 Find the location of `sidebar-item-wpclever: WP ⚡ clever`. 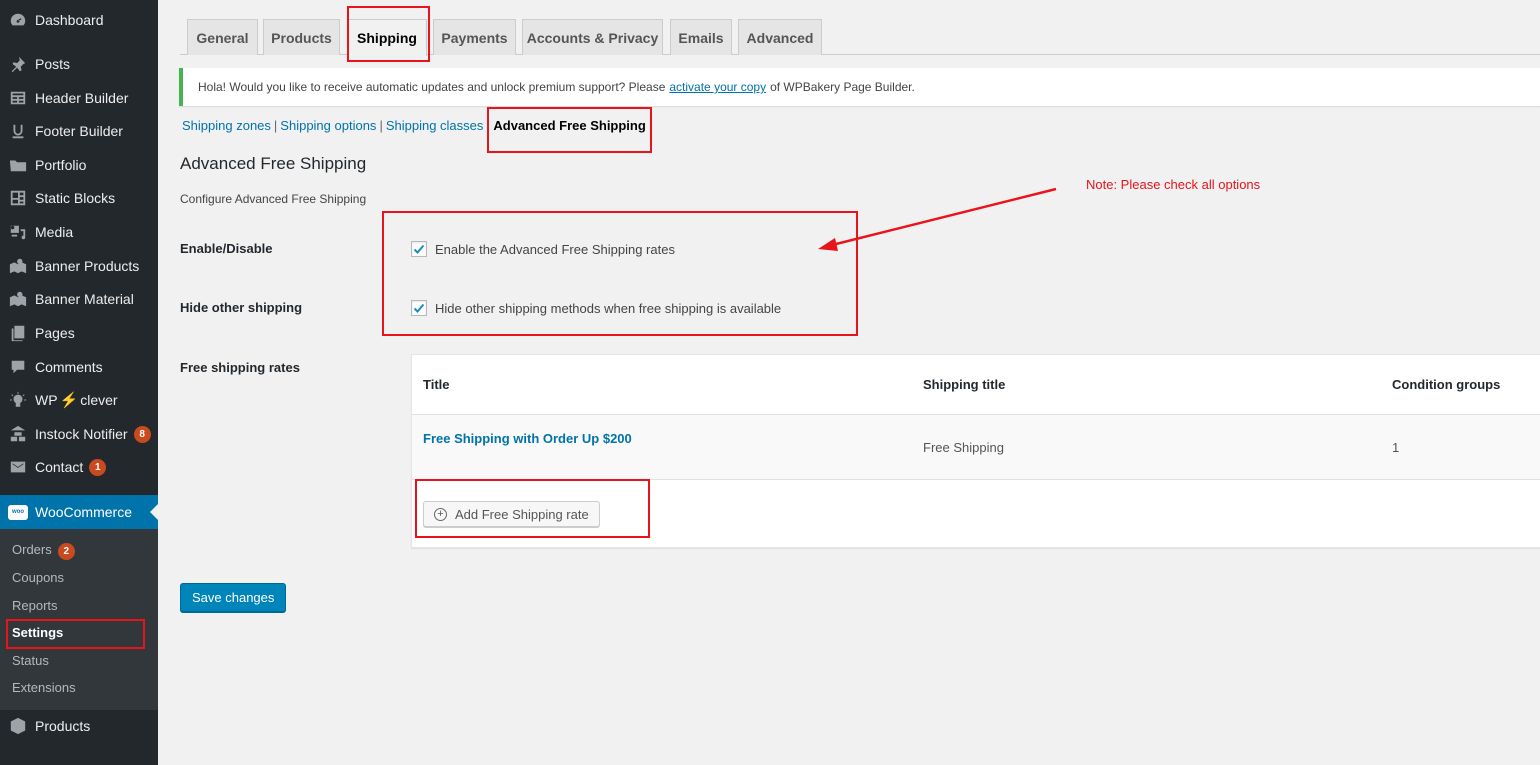

sidebar-item-wpclever: WP ⚡ clever is located at coordinates (79, 400).